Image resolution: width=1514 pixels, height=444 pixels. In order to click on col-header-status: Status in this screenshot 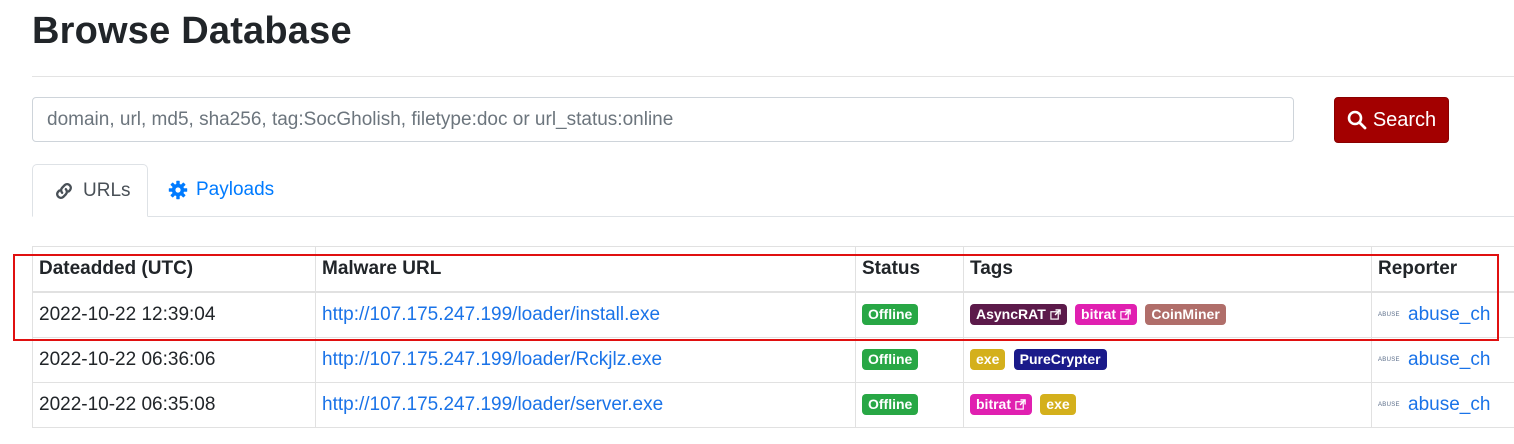, I will do `click(909, 269)`.